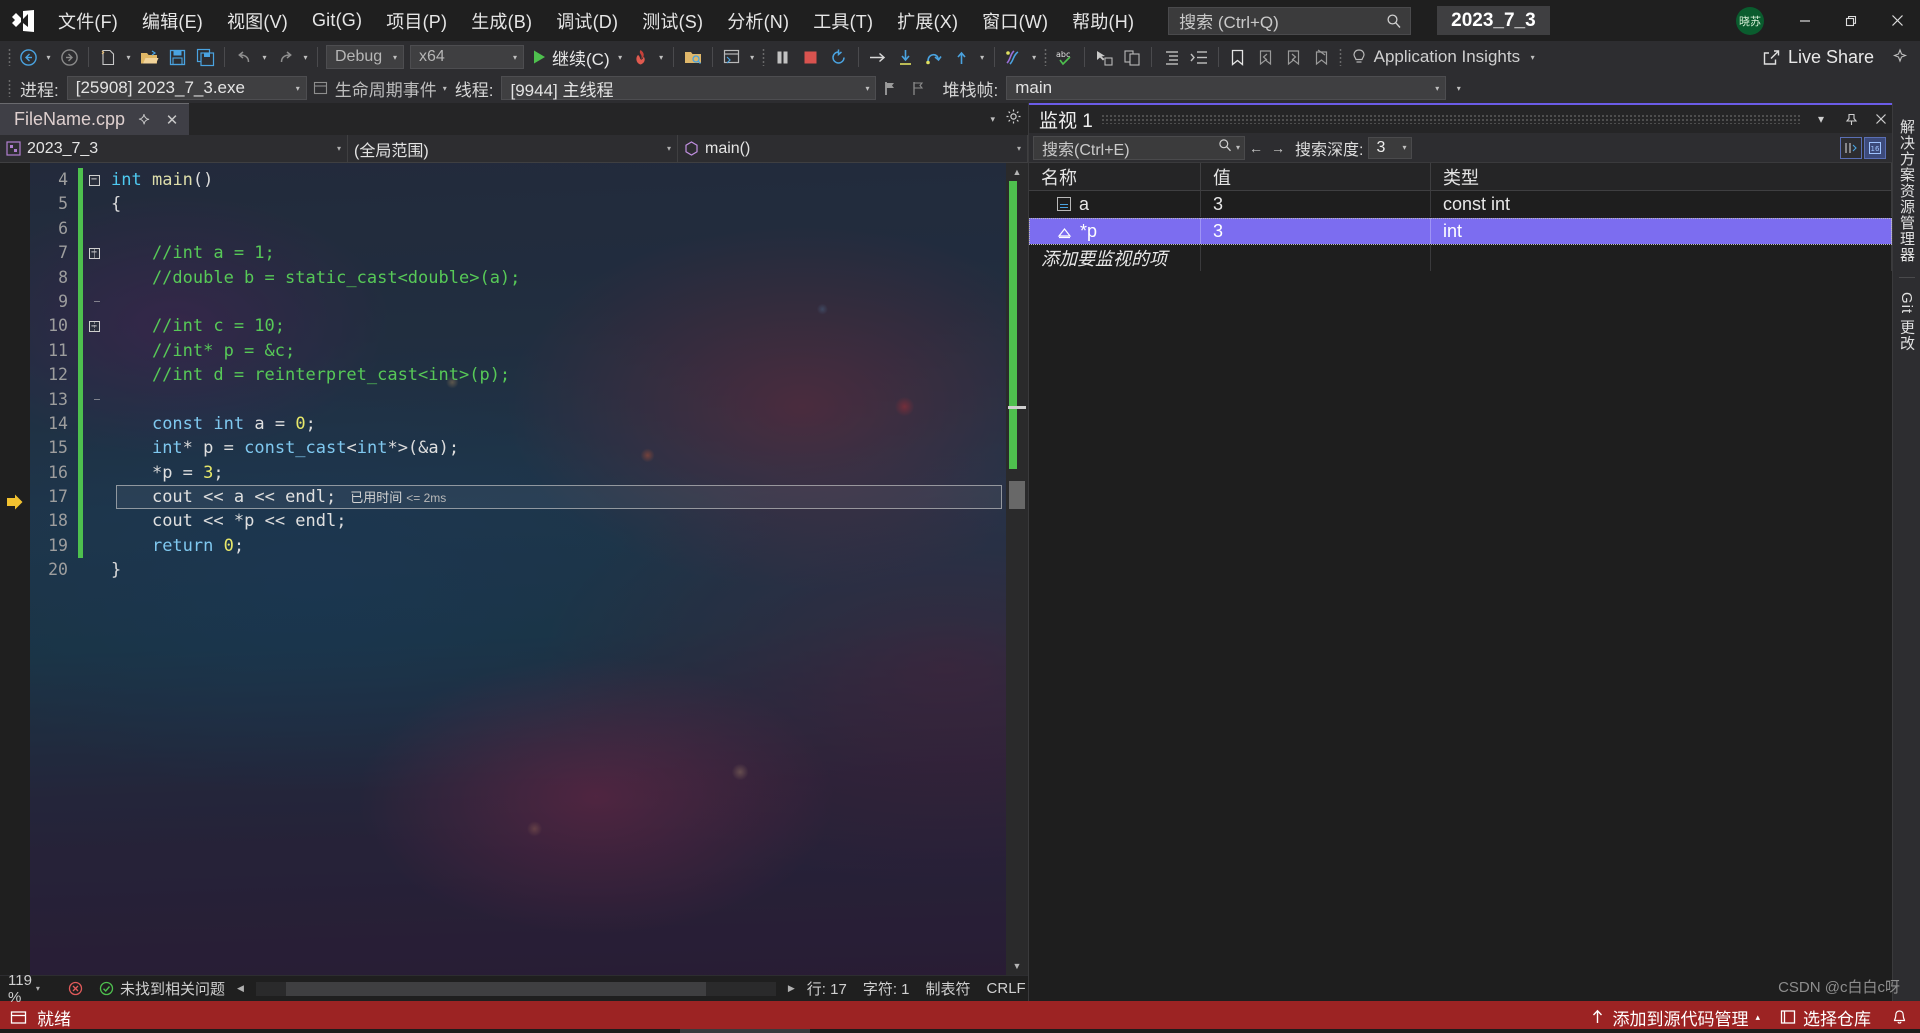 The height and width of the screenshot is (1033, 1920). Describe the element at coordinates (513, 148) in the screenshot. I see `nav-scope-combo: (全局范围) ▾` at that location.